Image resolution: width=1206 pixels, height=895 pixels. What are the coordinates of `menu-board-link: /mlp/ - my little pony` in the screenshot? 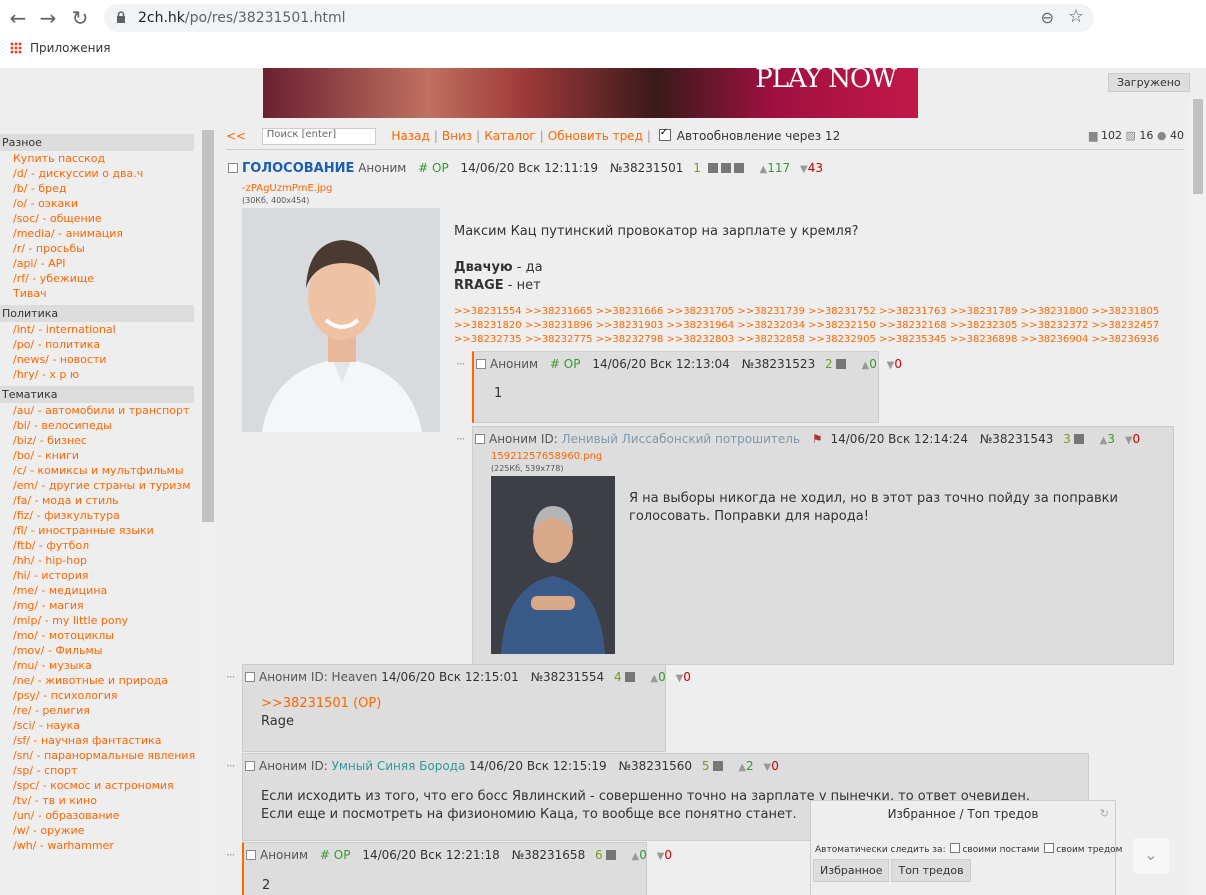 It's located at (100, 620).